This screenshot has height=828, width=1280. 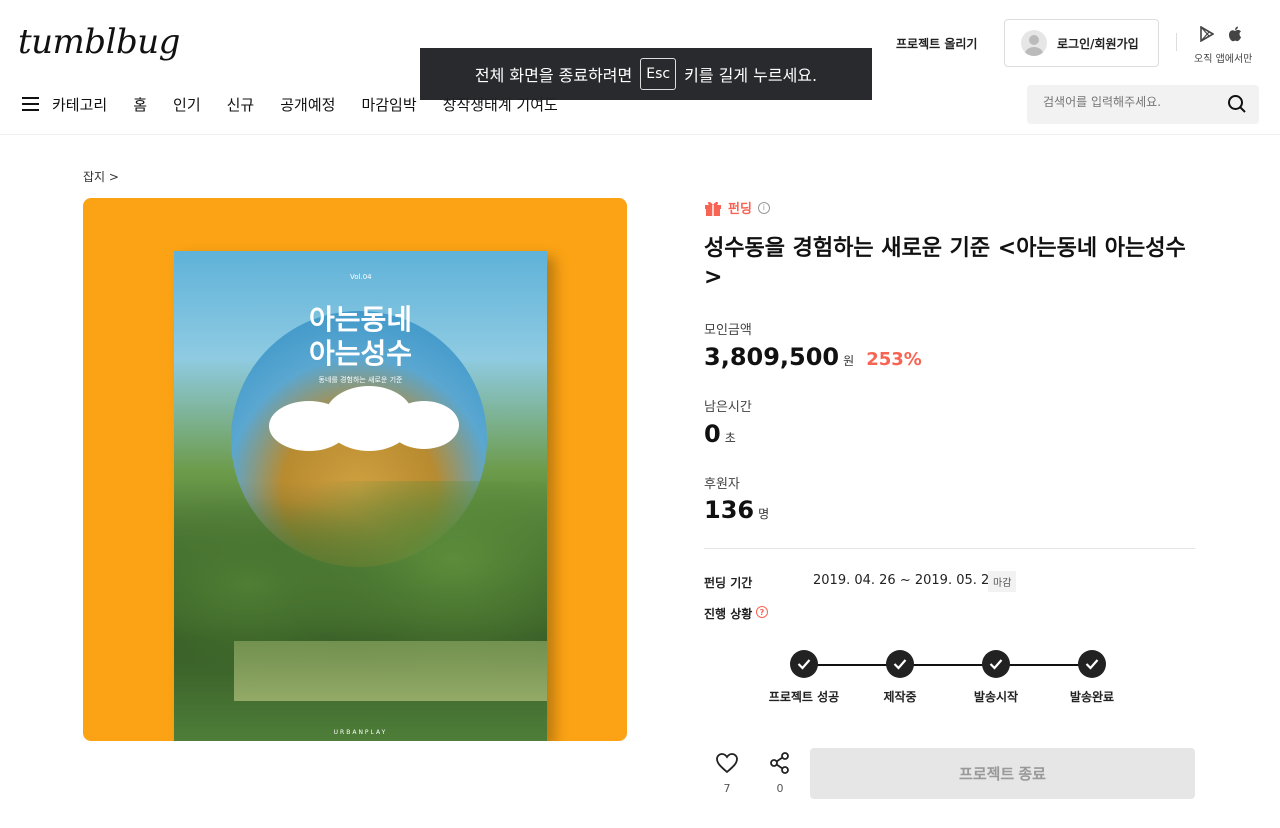 I want to click on cover-trees, so click(x=360, y=611).